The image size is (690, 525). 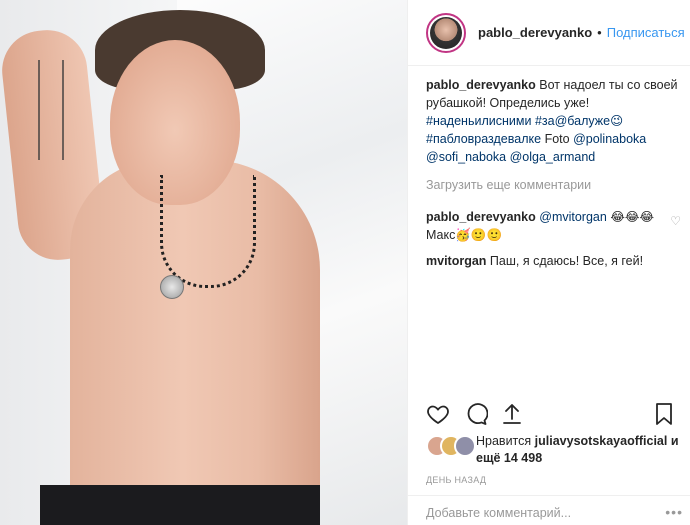 I want to click on pendant, so click(x=172, y=287).